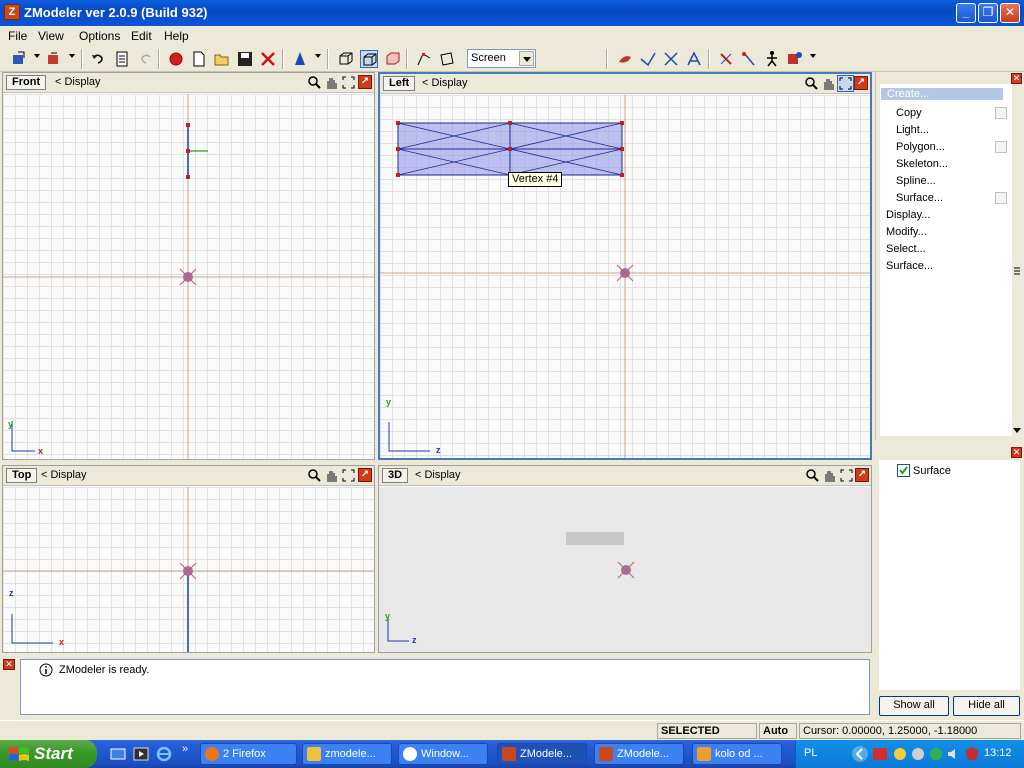 This screenshot has width=1024, height=768. I want to click on quicklaunch-expand-icon: », so click(185, 749).